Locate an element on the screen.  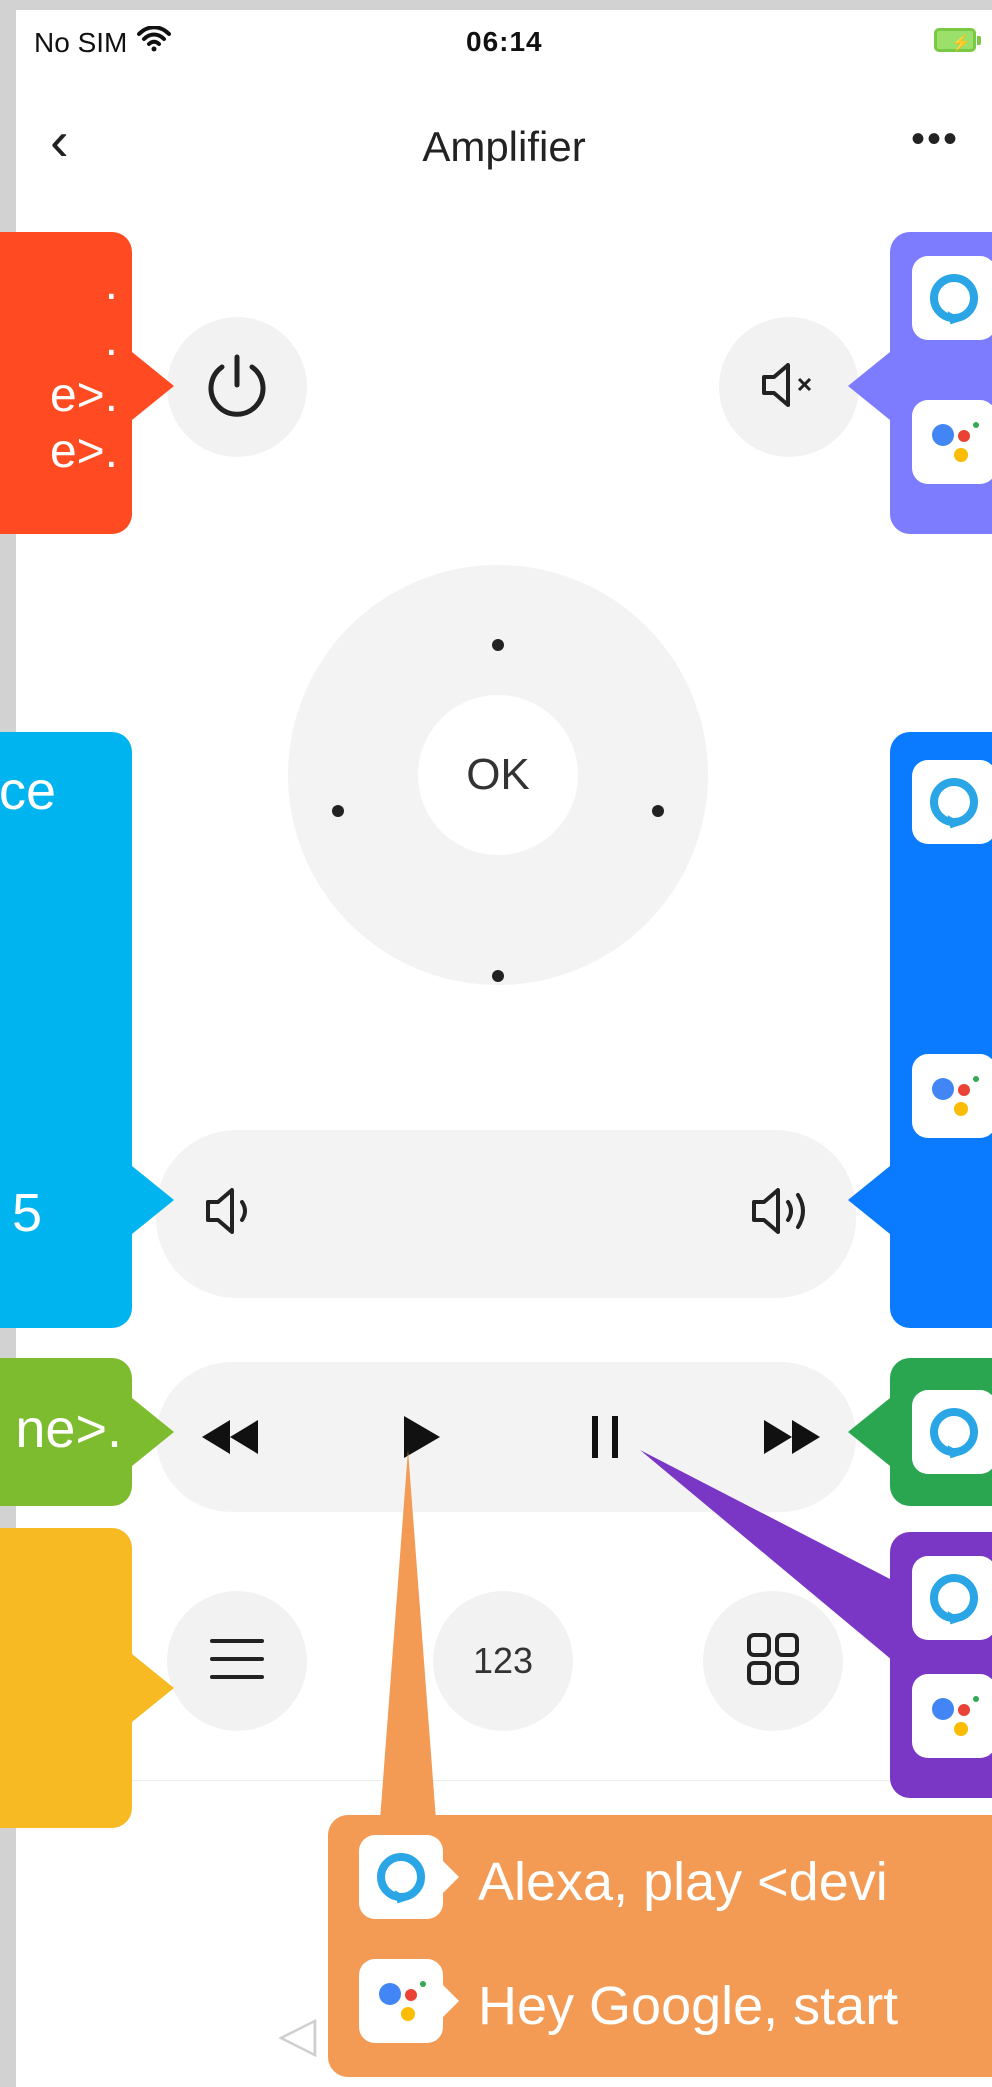
alexa-pointer-arrow is located at coordinates (450, 1877).